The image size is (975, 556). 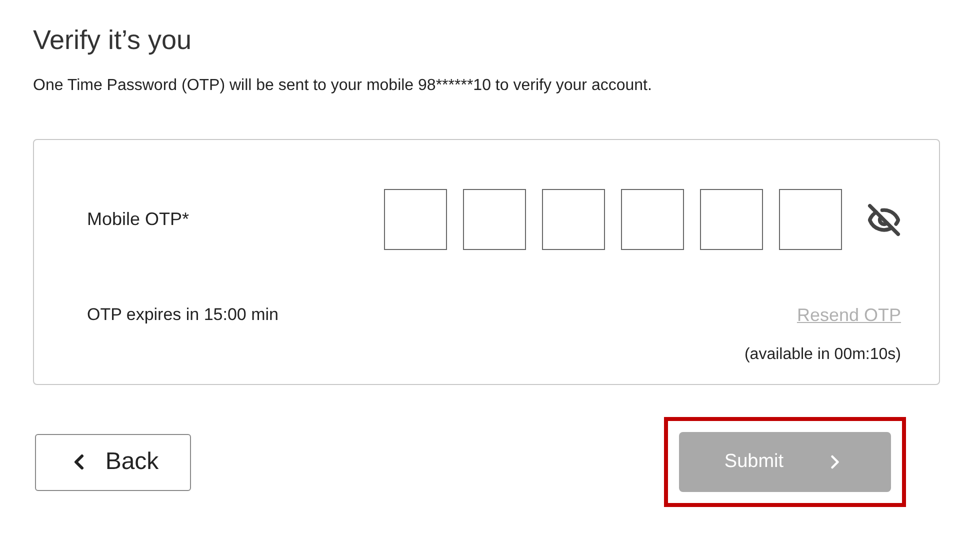 I want to click on back-button: Back, so click(x=113, y=462).